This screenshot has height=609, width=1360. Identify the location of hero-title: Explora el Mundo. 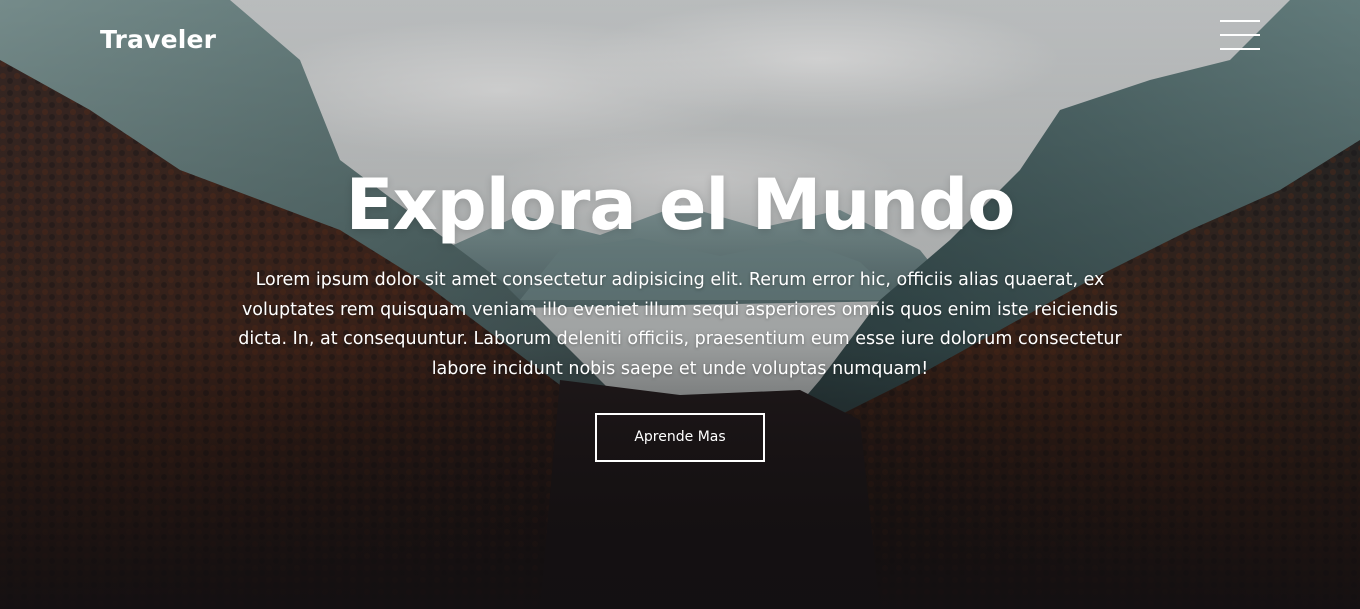
(680, 205).